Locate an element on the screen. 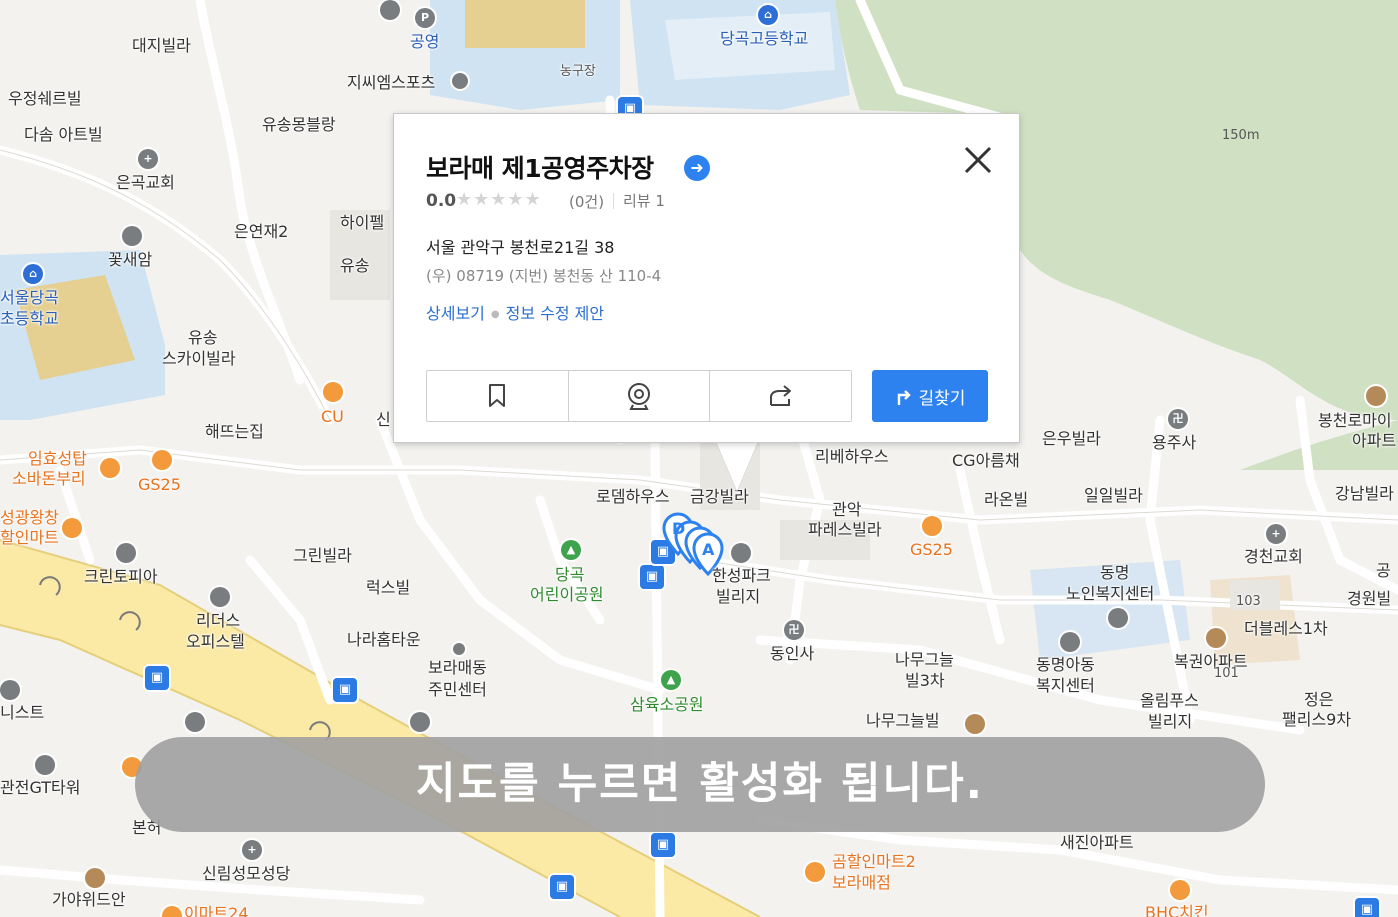  map-label: 대지빌라 is located at coordinates (161, 45).